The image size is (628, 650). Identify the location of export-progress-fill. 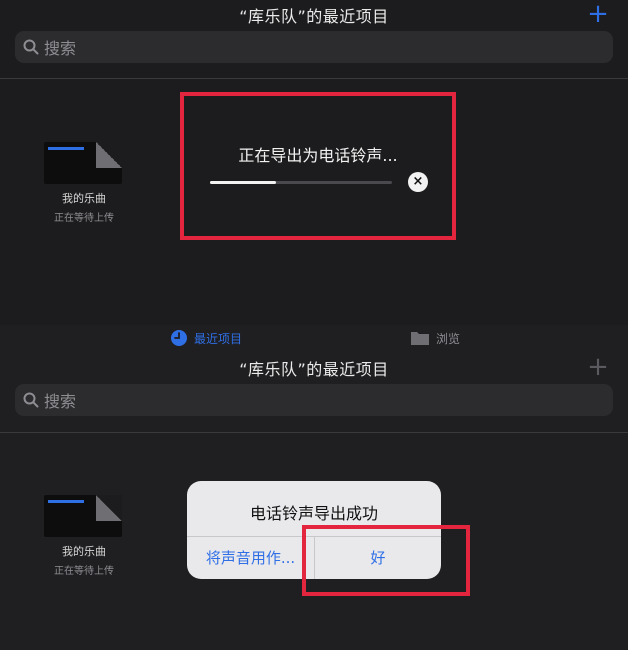
(243, 182).